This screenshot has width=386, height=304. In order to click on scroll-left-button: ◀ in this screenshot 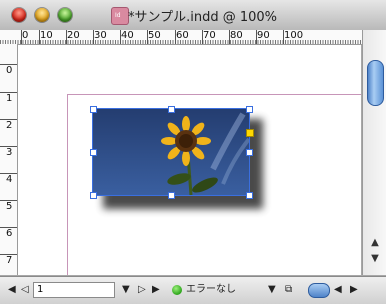, I will do `click(338, 290)`.